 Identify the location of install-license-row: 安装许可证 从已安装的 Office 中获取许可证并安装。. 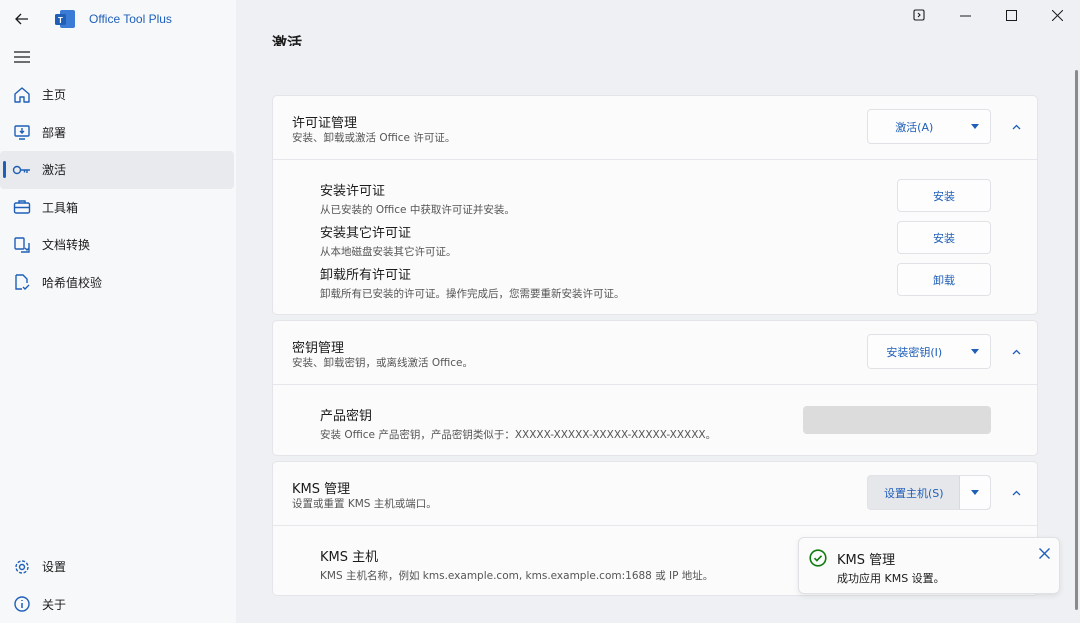
(417, 198).